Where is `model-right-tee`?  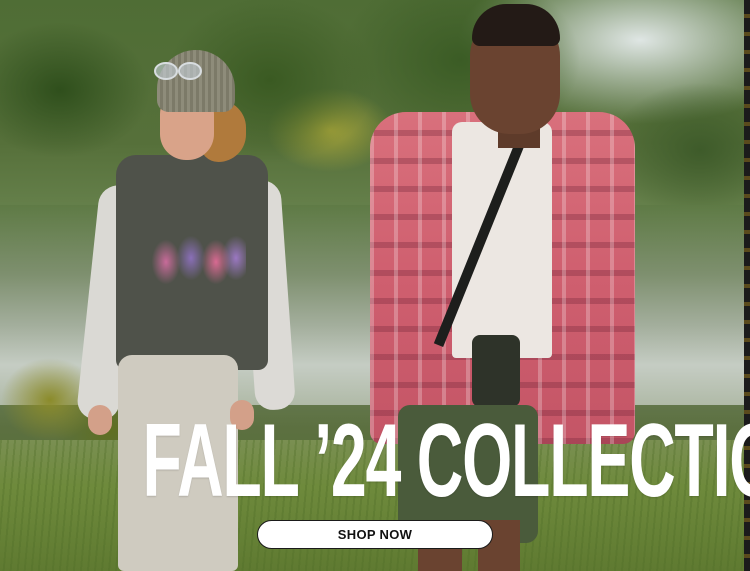
model-right-tee is located at coordinates (502, 240).